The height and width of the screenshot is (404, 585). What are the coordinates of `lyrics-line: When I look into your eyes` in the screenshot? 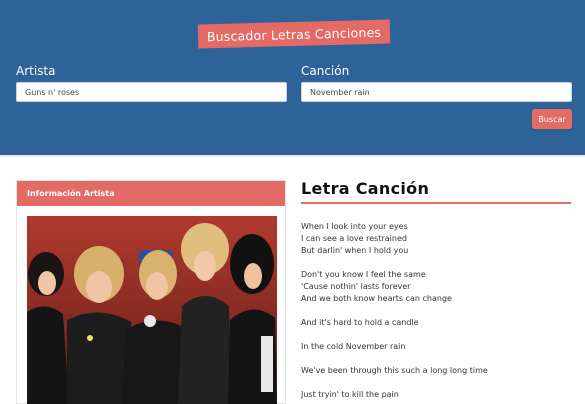 It's located at (354, 226).